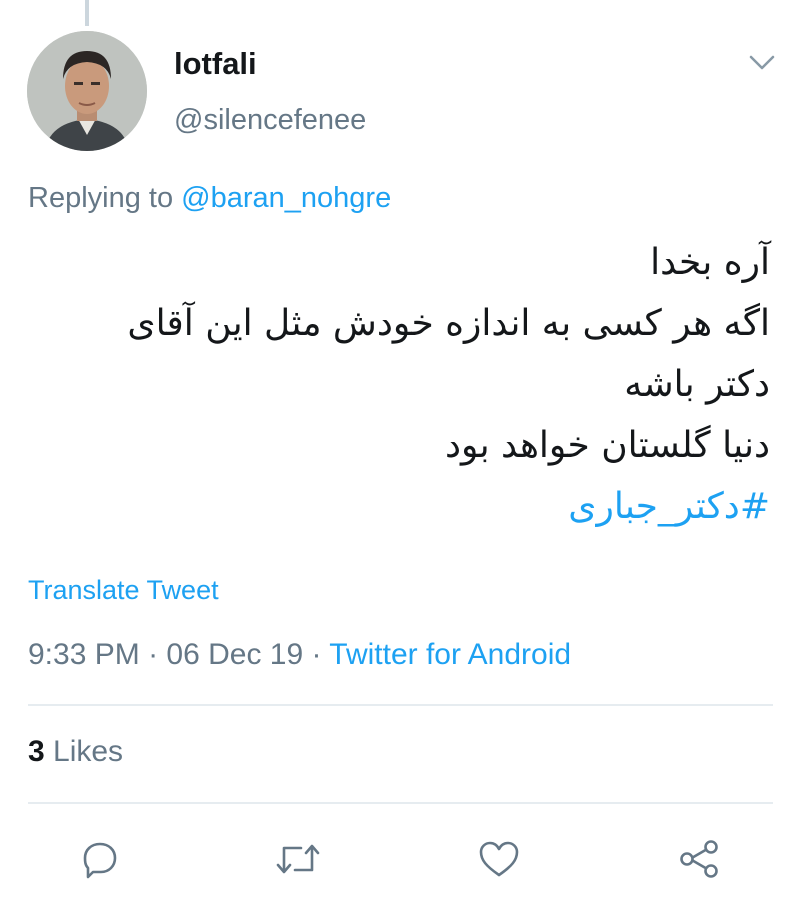 Image resolution: width=800 pixels, height=903 pixels. I want to click on reply-icon, so click(100, 860).